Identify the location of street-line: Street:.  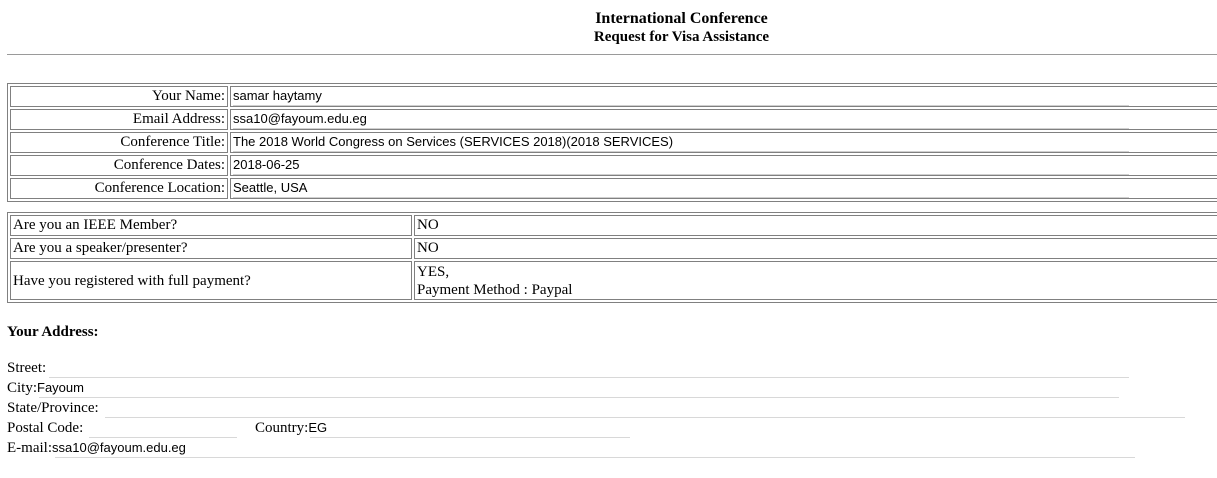
(26, 368).